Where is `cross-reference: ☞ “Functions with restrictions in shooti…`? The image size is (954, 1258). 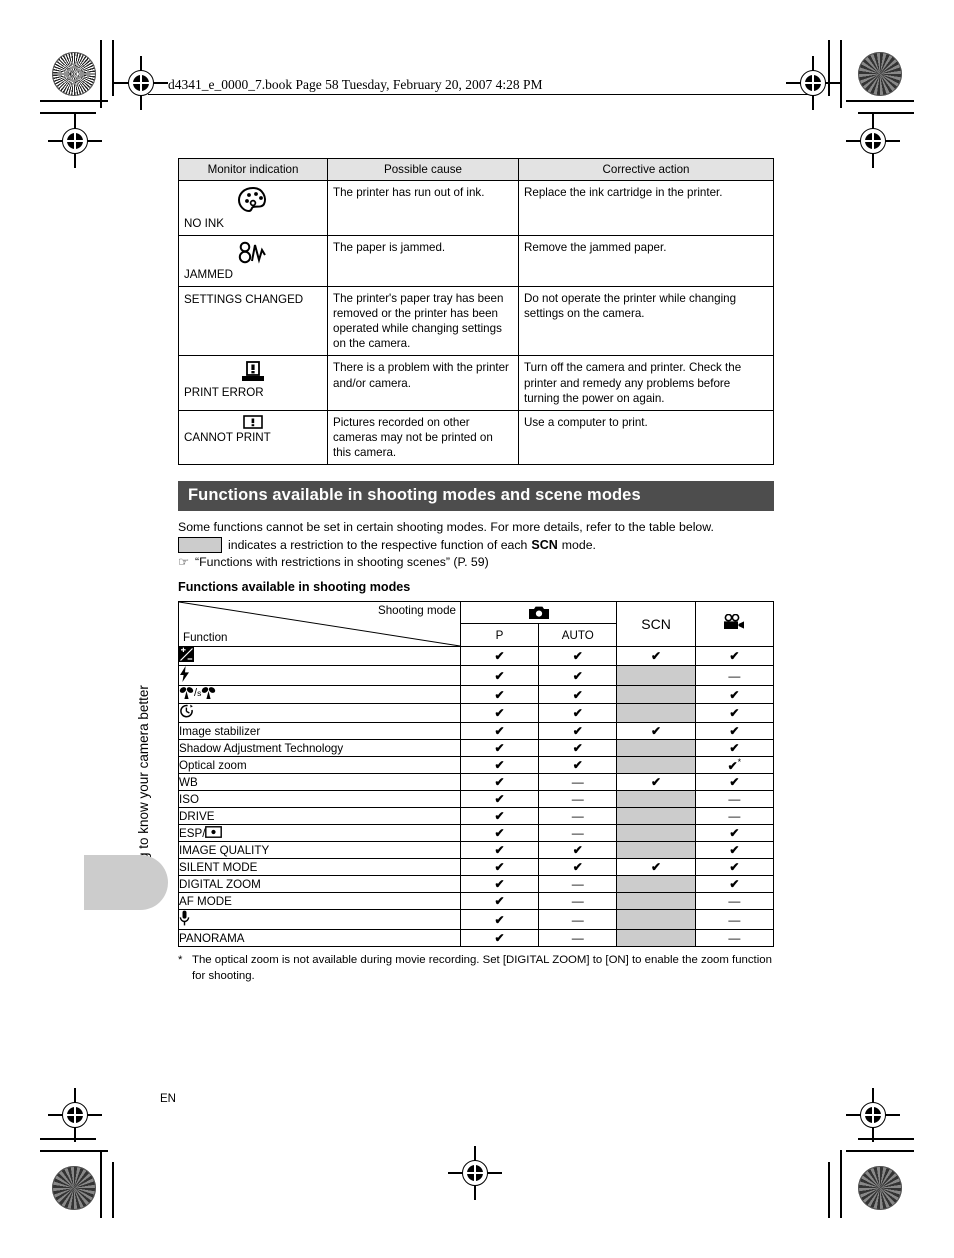 cross-reference: ☞ “Functions with restrictions in shooti… is located at coordinates (476, 562).